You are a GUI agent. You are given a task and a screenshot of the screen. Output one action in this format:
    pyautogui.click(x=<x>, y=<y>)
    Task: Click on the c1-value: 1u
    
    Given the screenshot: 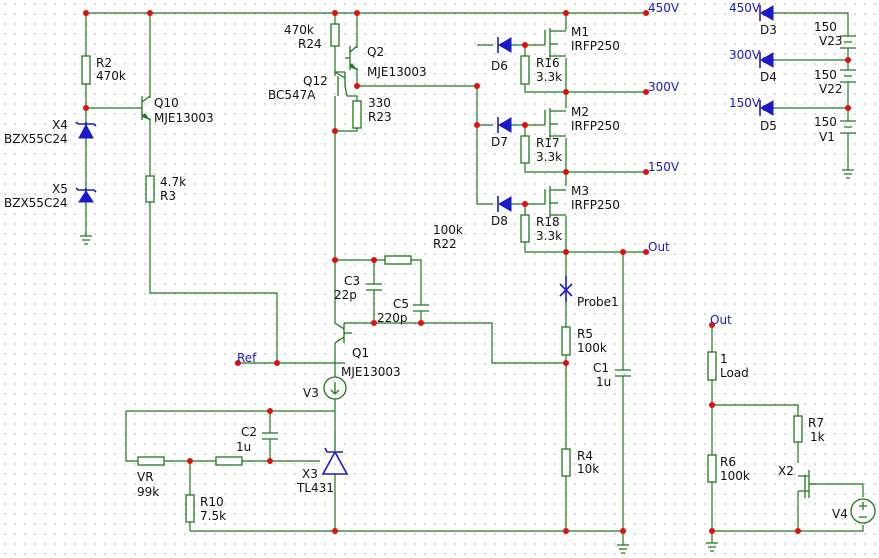 What is the action you would take?
    pyautogui.click(x=603, y=382)
    